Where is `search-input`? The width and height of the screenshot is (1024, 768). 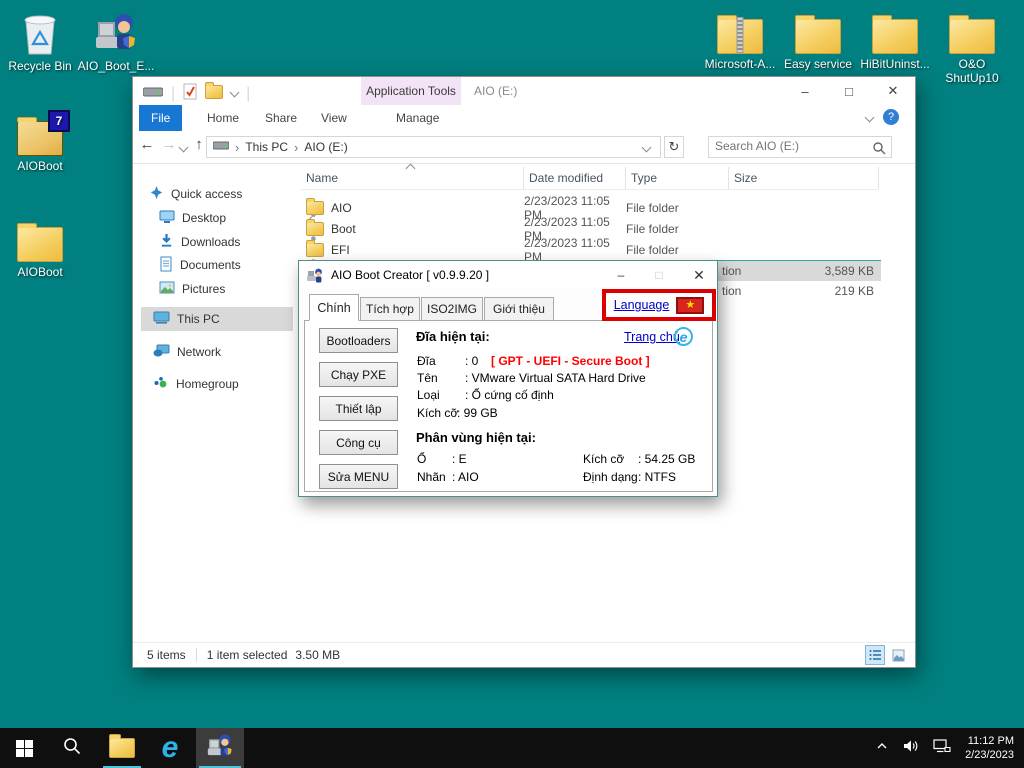 search-input is located at coordinates (787, 146).